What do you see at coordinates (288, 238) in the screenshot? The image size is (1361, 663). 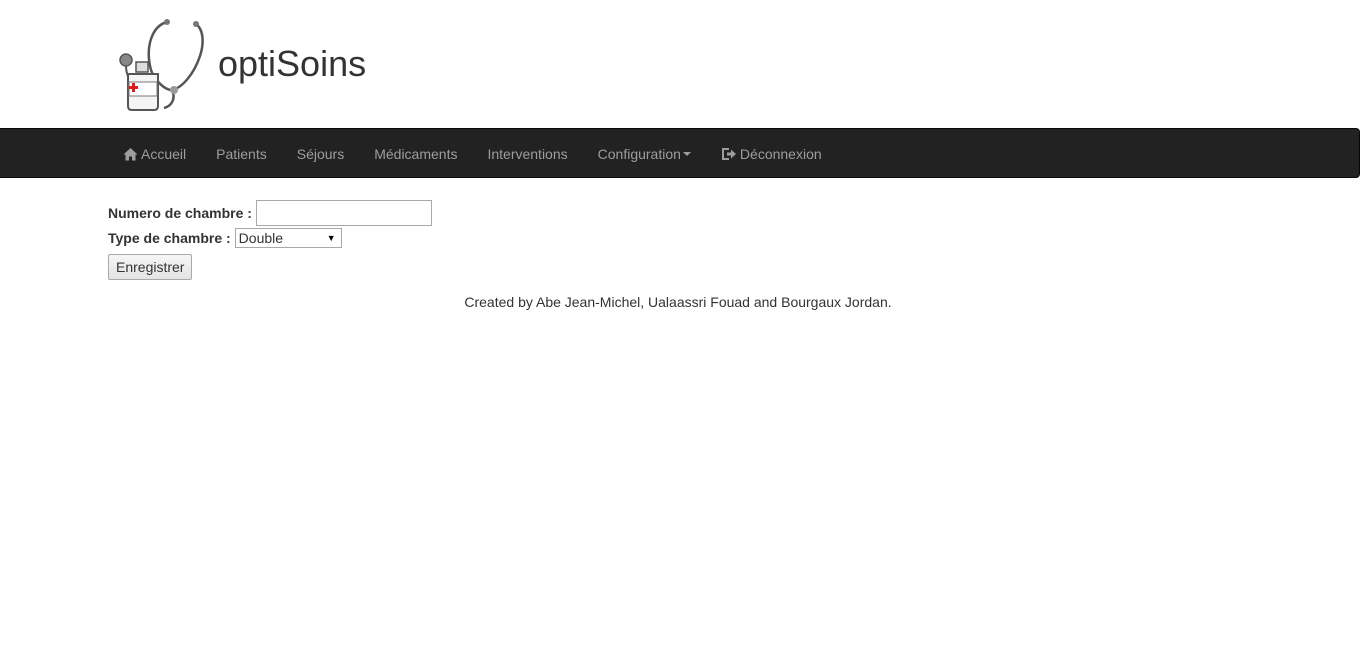 I see `room-type-select: Double ▼` at bounding box center [288, 238].